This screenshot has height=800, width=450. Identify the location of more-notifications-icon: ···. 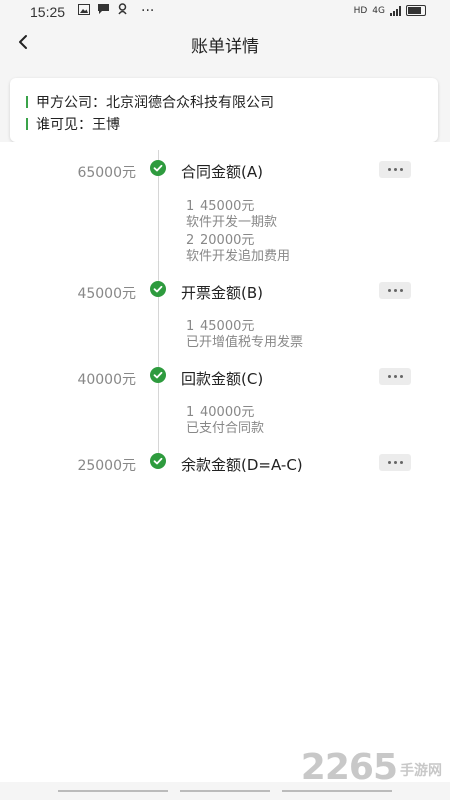
(148, 11).